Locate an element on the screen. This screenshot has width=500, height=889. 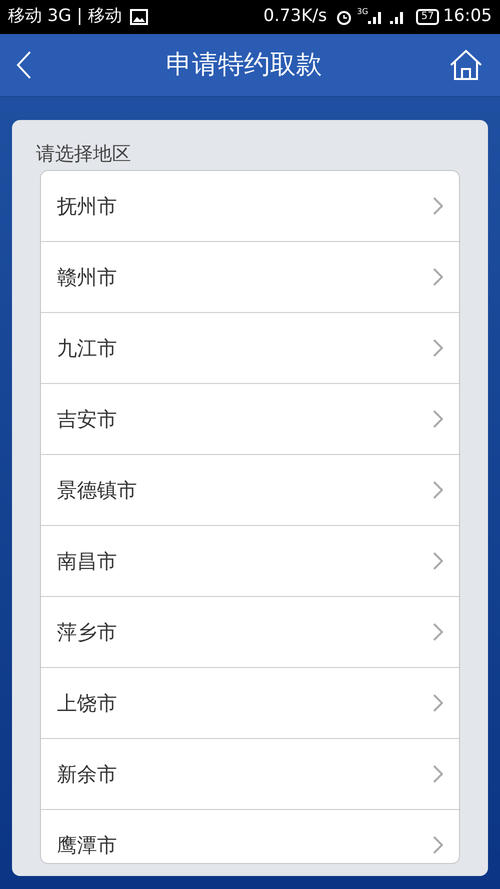
image-icon is located at coordinates (139, 17).